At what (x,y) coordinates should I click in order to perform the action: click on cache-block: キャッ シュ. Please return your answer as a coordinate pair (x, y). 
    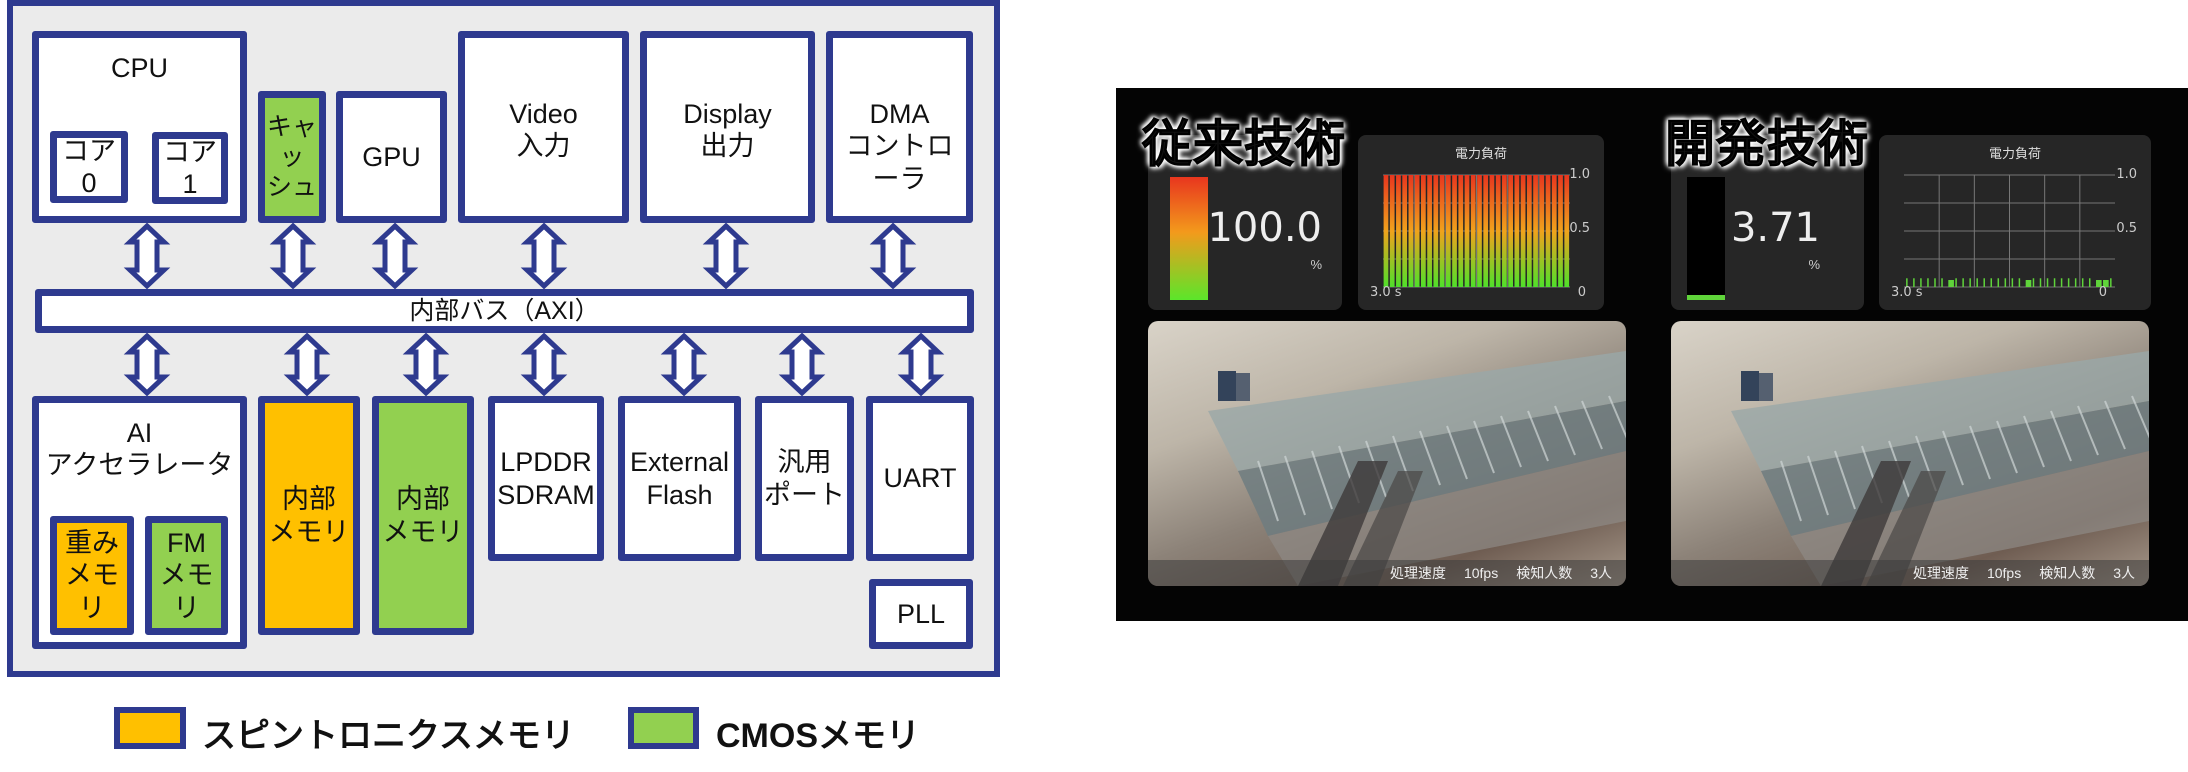
    Looking at the image, I should click on (292, 157).